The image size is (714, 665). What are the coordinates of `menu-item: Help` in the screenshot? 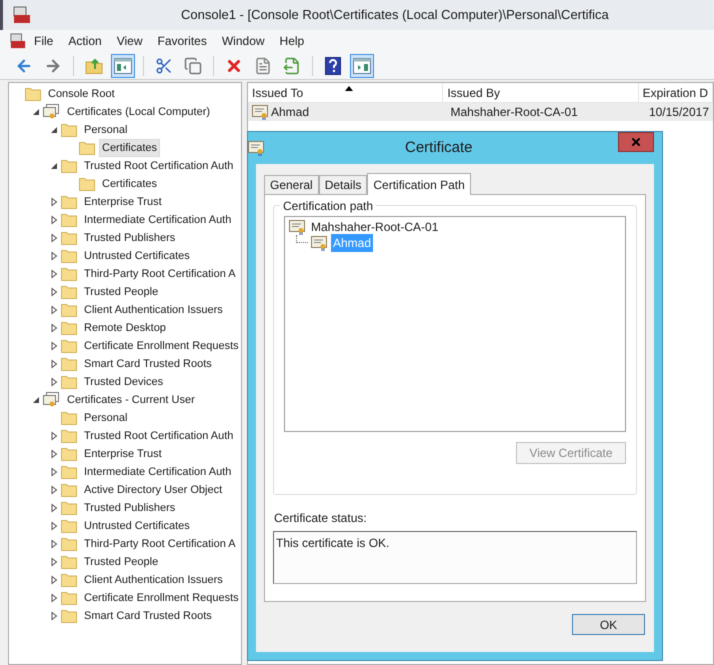 It's located at (292, 41).